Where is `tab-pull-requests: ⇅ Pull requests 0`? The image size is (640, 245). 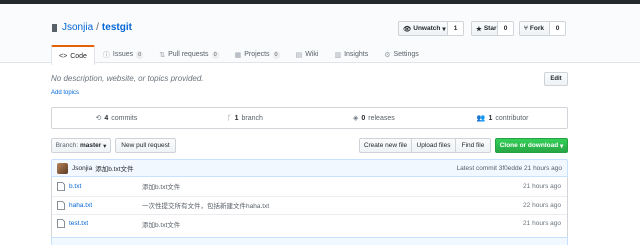
tab-pull-requests: ⇅ Pull requests 0 is located at coordinates (188, 54).